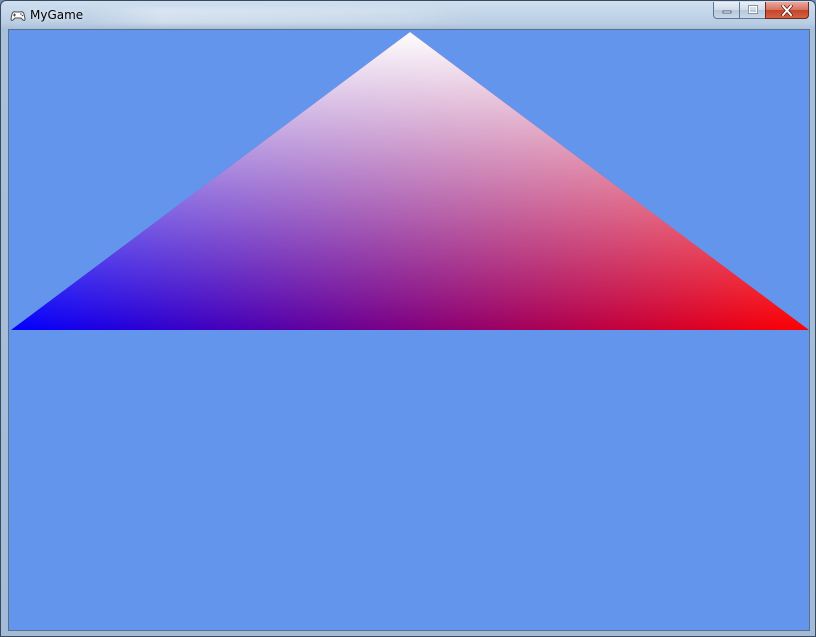  I want to click on minimize-button, so click(726, 10).